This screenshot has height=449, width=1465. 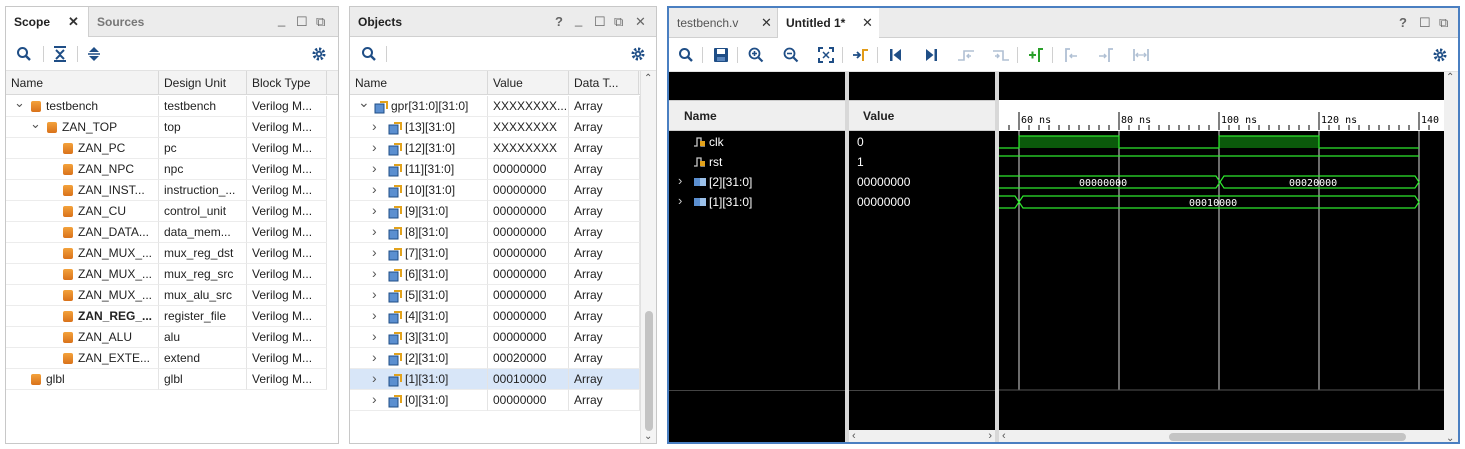 What do you see at coordinates (123, 22) in the screenshot?
I see `tab-sources: Sources` at bounding box center [123, 22].